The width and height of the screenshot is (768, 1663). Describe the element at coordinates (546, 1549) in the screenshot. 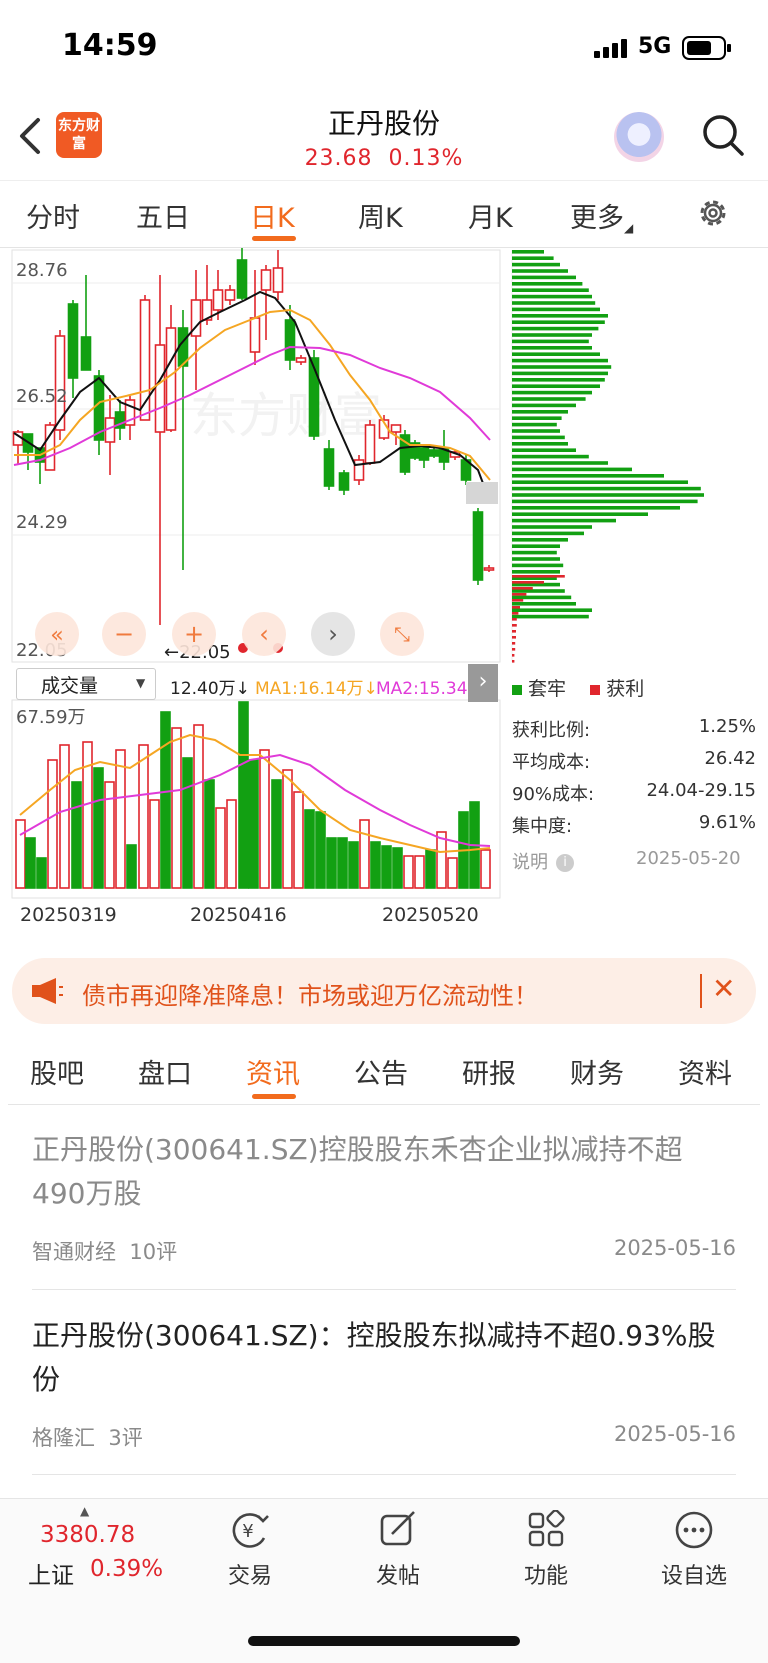

I see `nav-functions: 功能` at that location.